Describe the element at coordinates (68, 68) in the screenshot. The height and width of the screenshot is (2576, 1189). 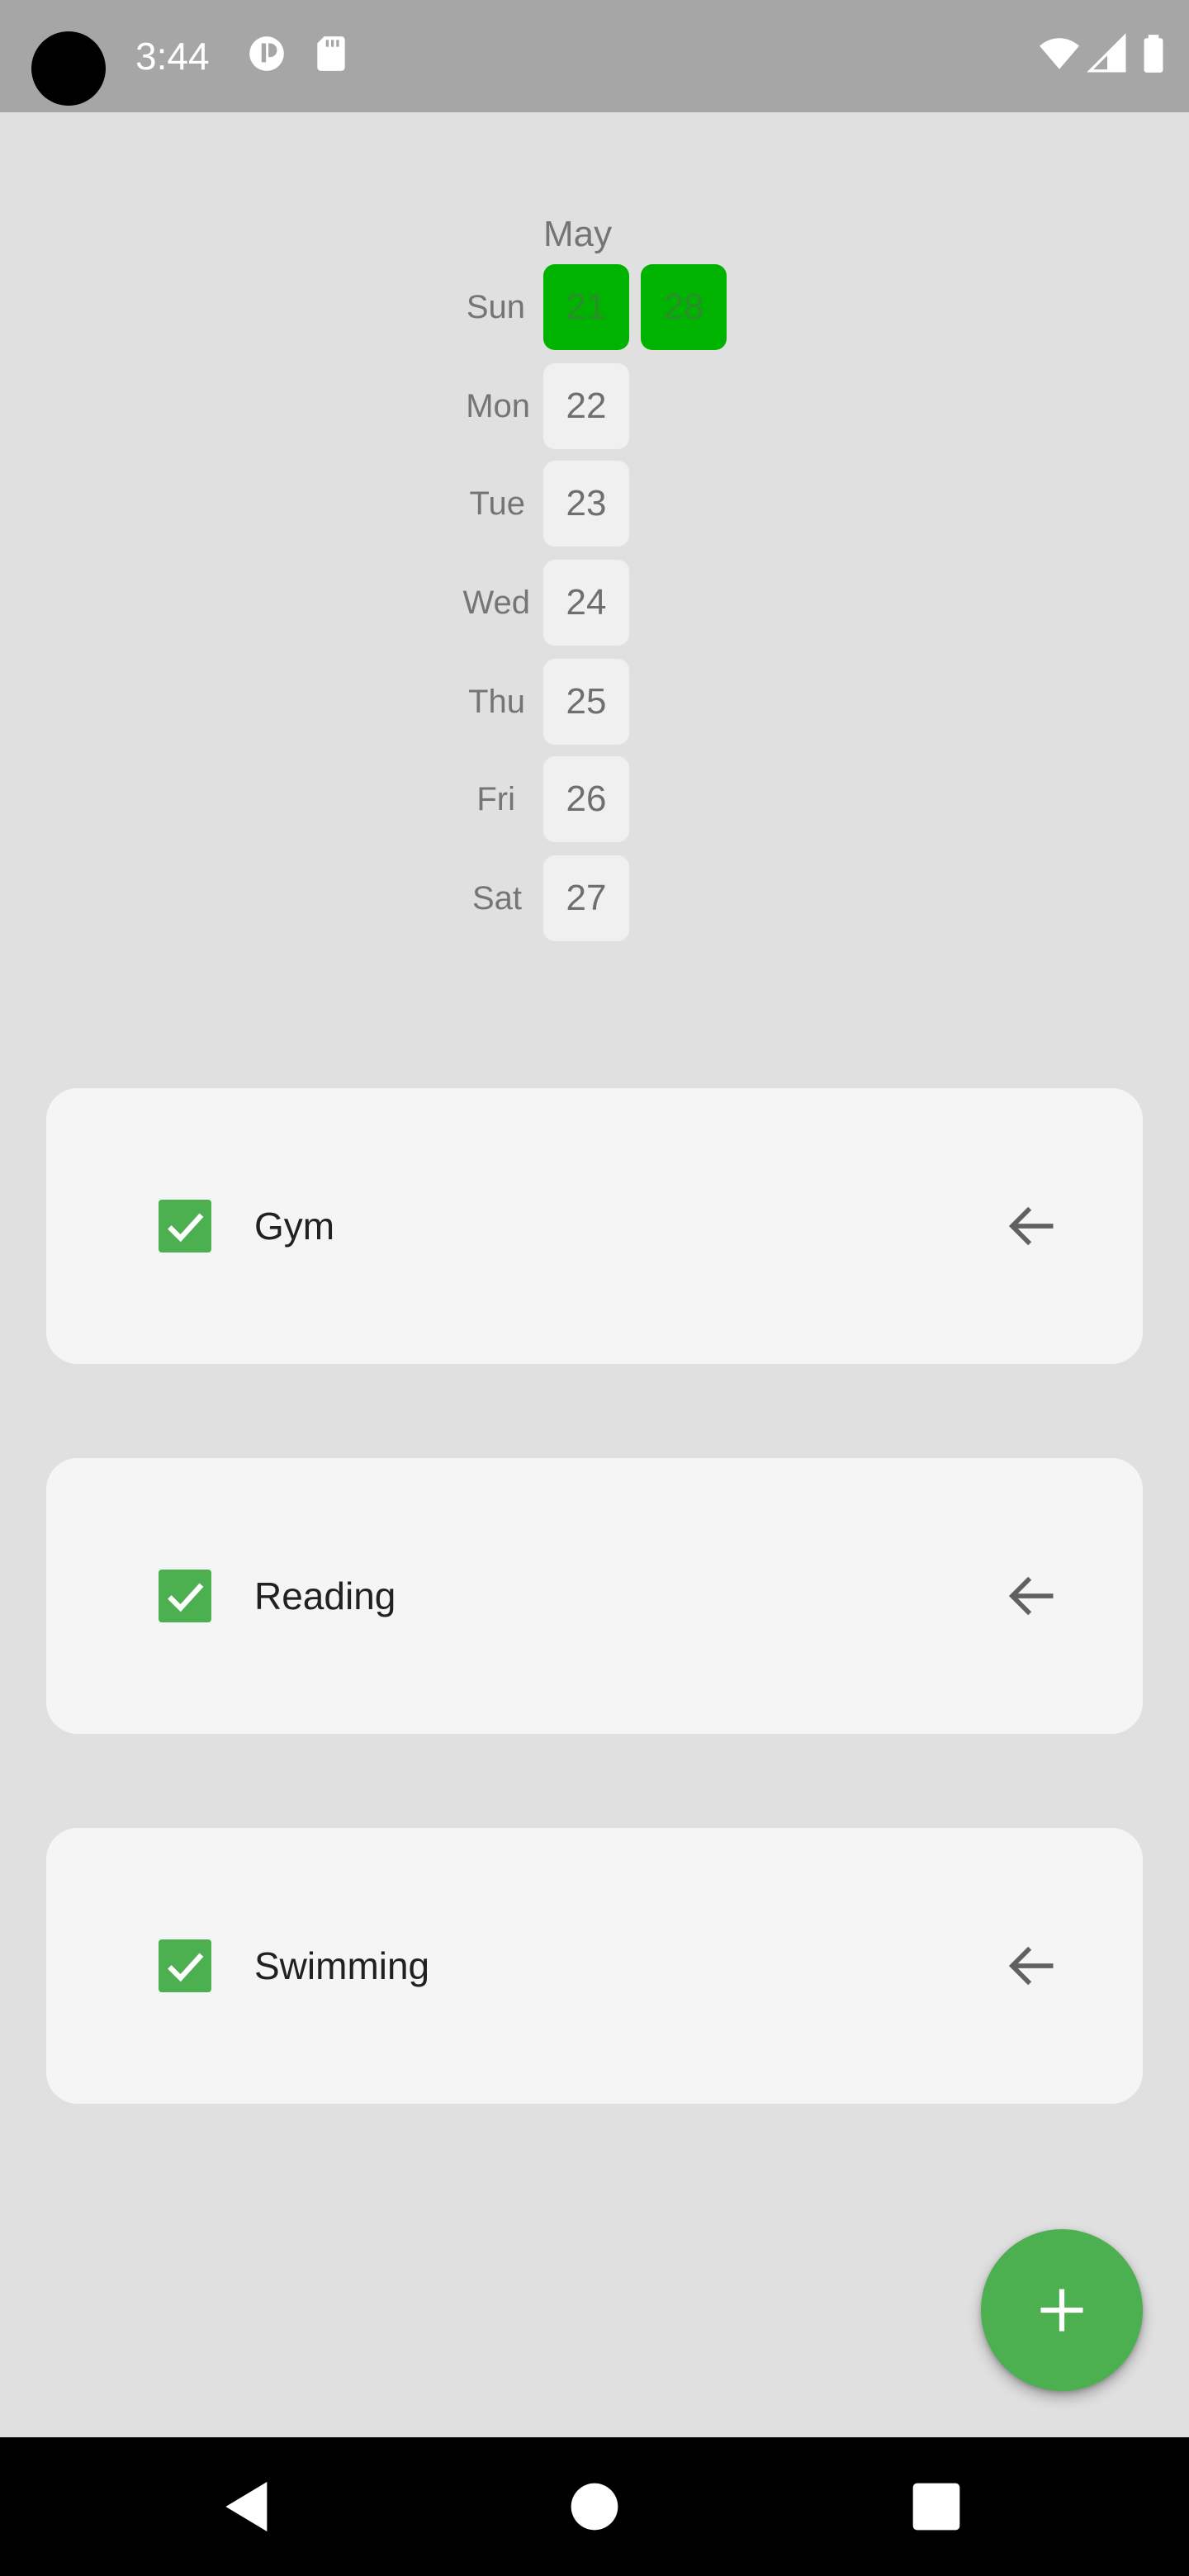
I see `camera-cutout` at that location.